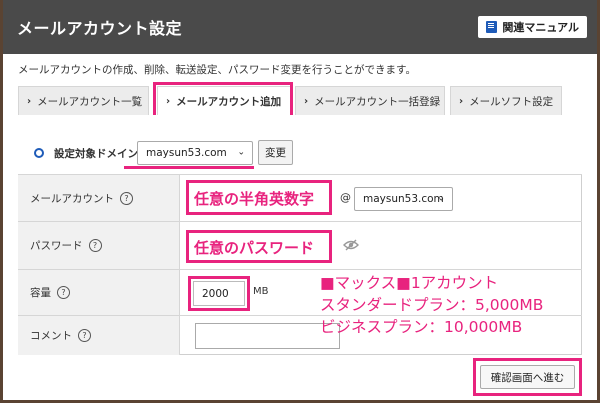  I want to click on page-description: メールアカウントの作成、削除、転送設定、パスワード変更を行うことができます。, so click(217, 70).